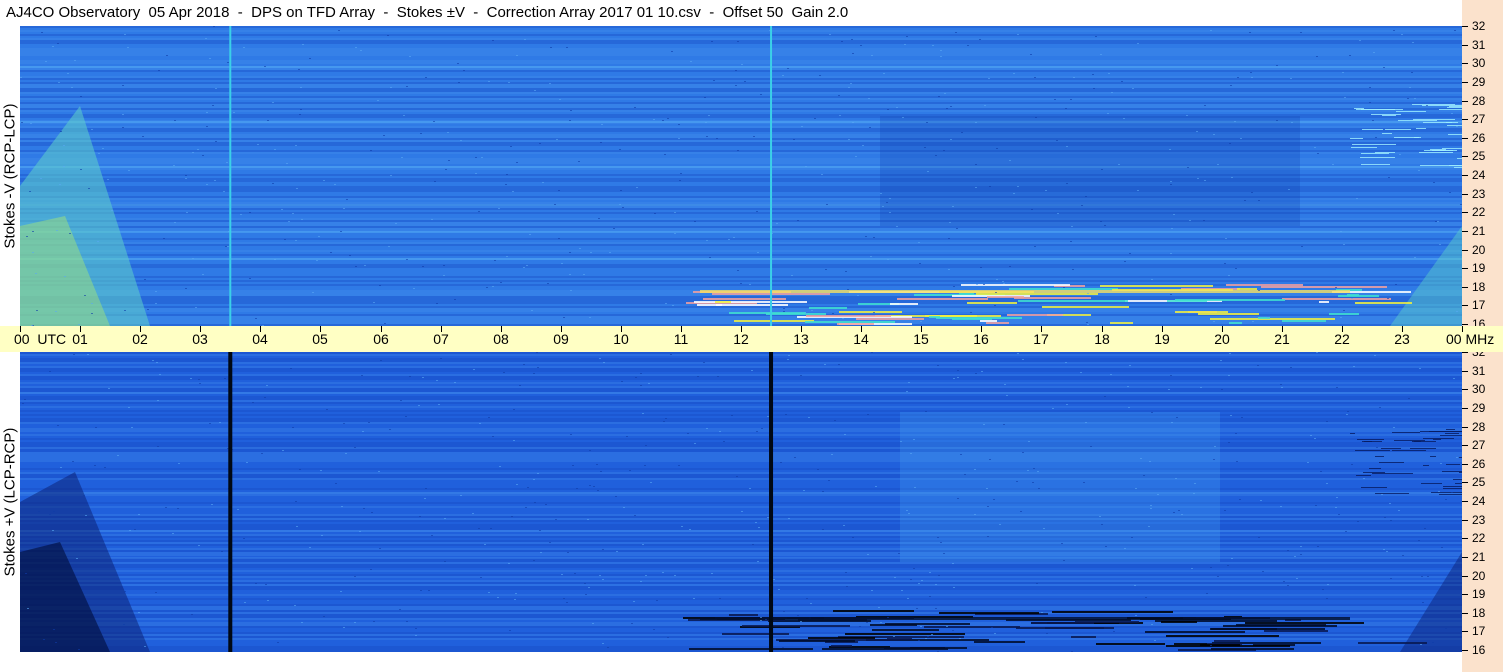  What do you see at coordinates (1479, 631) in the screenshot?
I see `freq-tick-label: 17` at bounding box center [1479, 631].